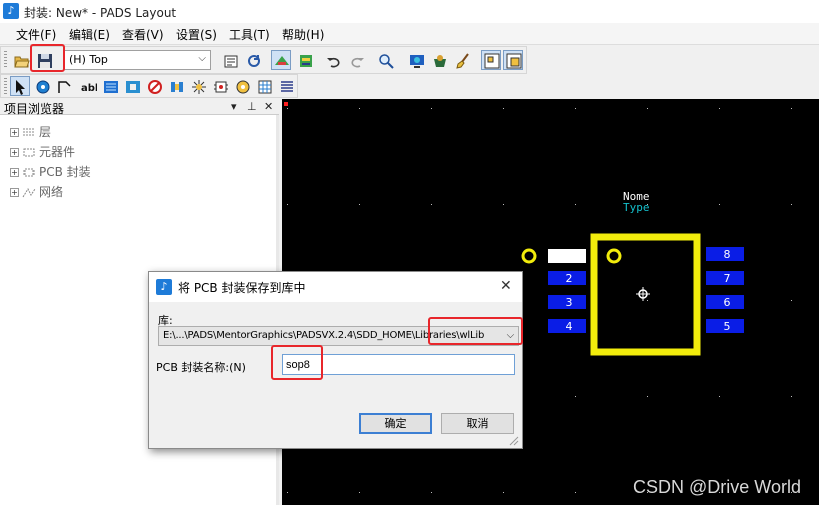  I want to click on tree-item-nets: + 网络, so click(36, 192).